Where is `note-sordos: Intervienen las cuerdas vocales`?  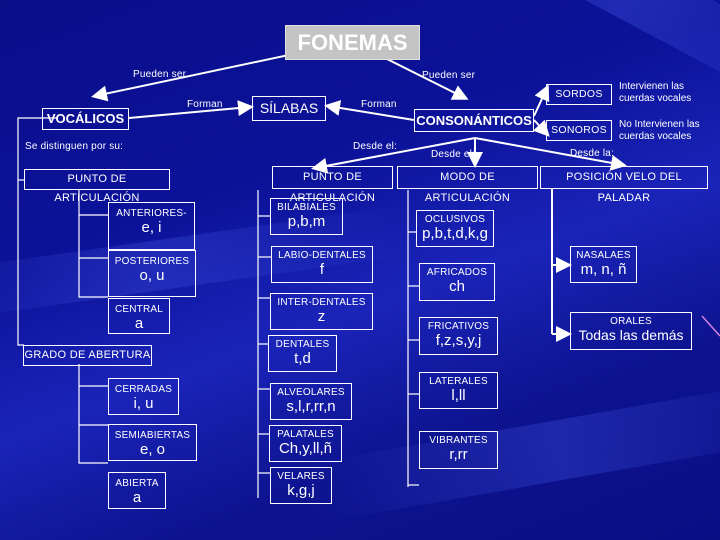
note-sordos: Intervienen las cuerdas vocales is located at coordinates (655, 92).